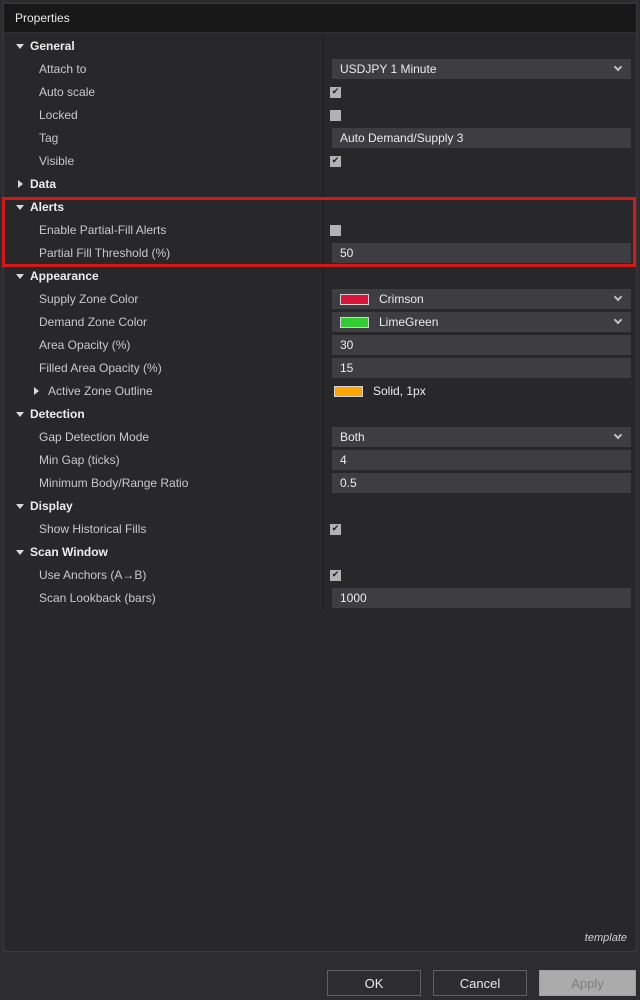 The height and width of the screenshot is (1000, 640). What do you see at coordinates (388, 69) in the screenshot?
I see `dropdown-value: USDJPY 1 Minute` at bounding box center [388, 69].